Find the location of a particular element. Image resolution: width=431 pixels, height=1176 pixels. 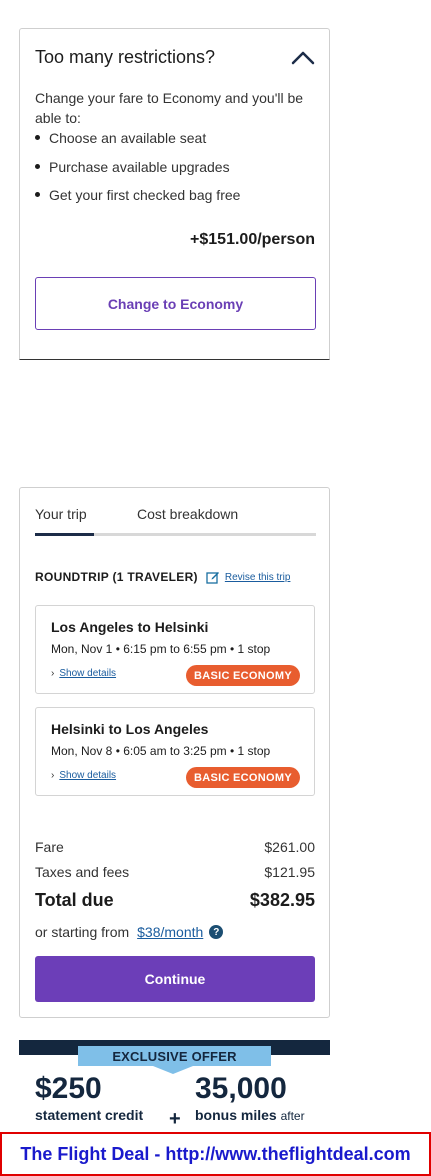

offer-miles-label: bonus miles after is located at coordinates (250, 1115).